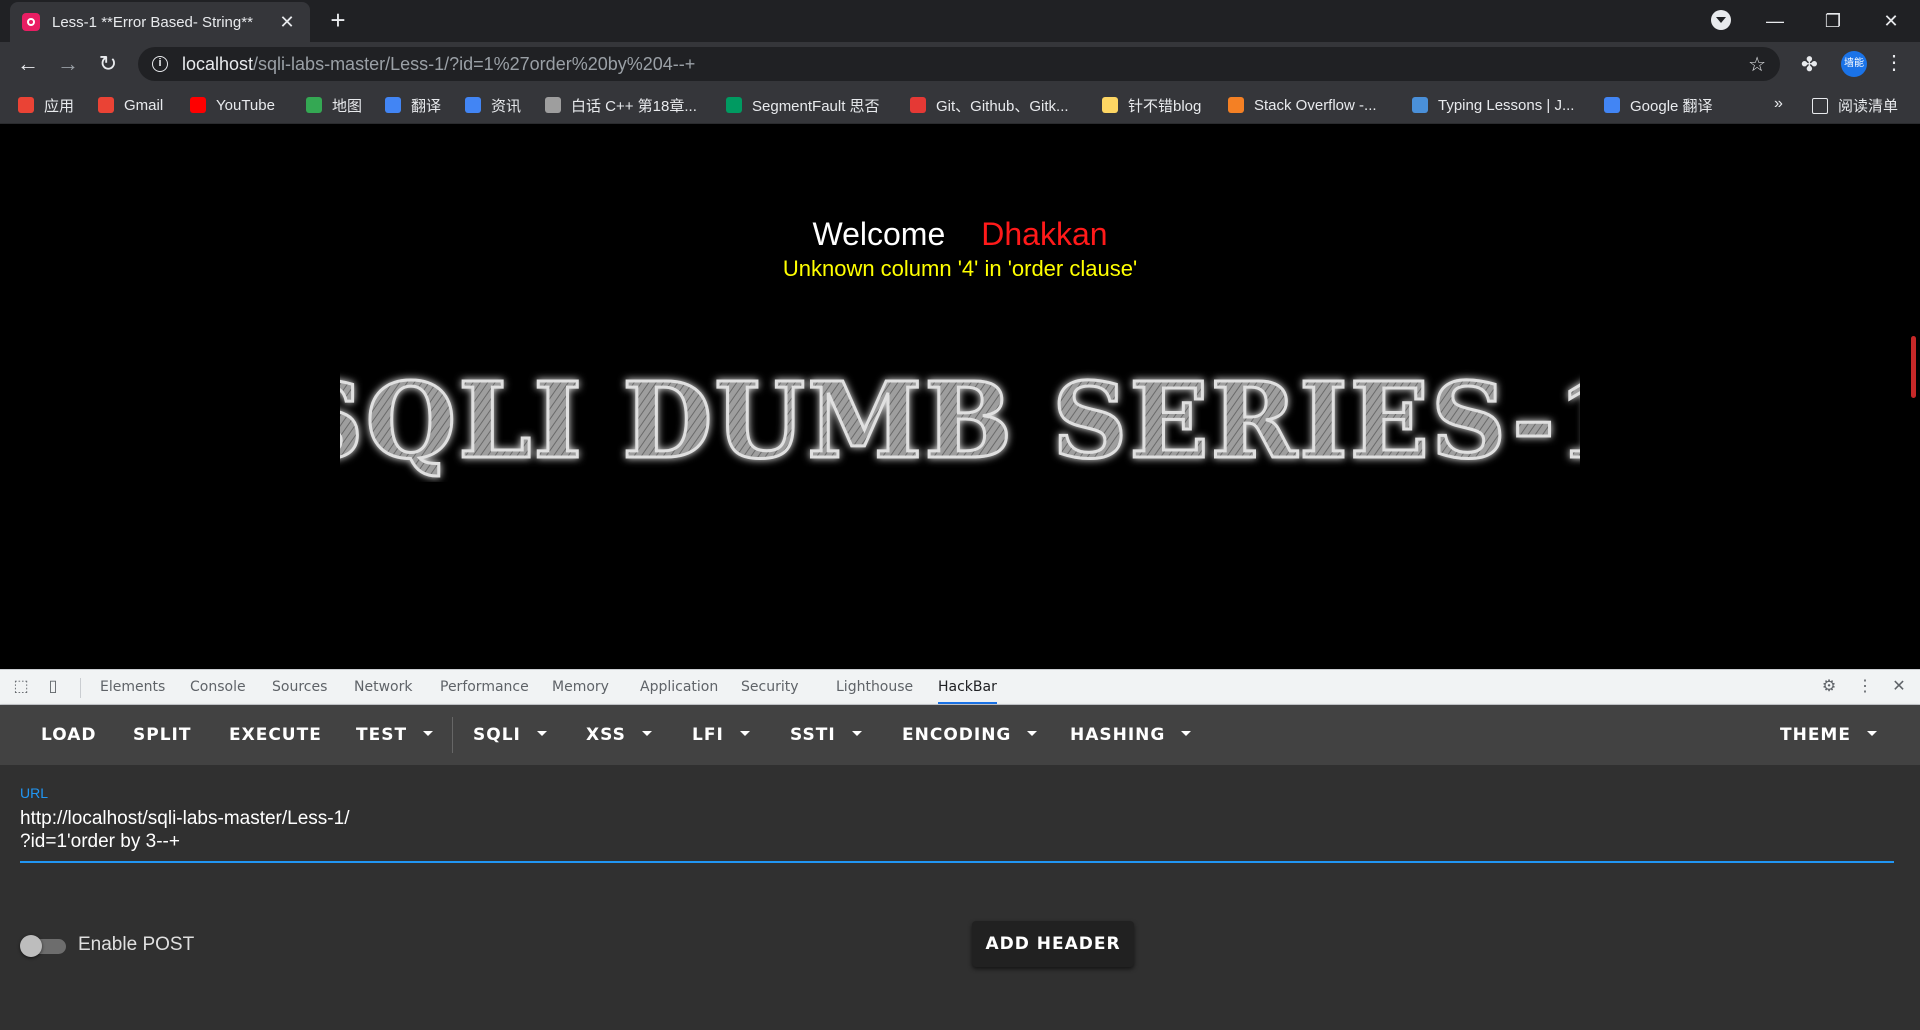 This screenshot has height=1030, width=1920. What do you see at coordinates (26, 105) in the screenshot?
I see `apps-grid-icon` at bounding box center [26, 105].